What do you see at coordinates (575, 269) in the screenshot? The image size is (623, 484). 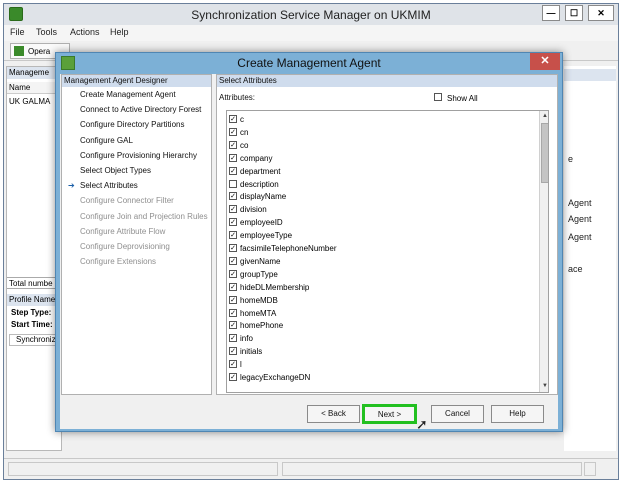 I see `action-text: ace` at bounding box center [575, 269].